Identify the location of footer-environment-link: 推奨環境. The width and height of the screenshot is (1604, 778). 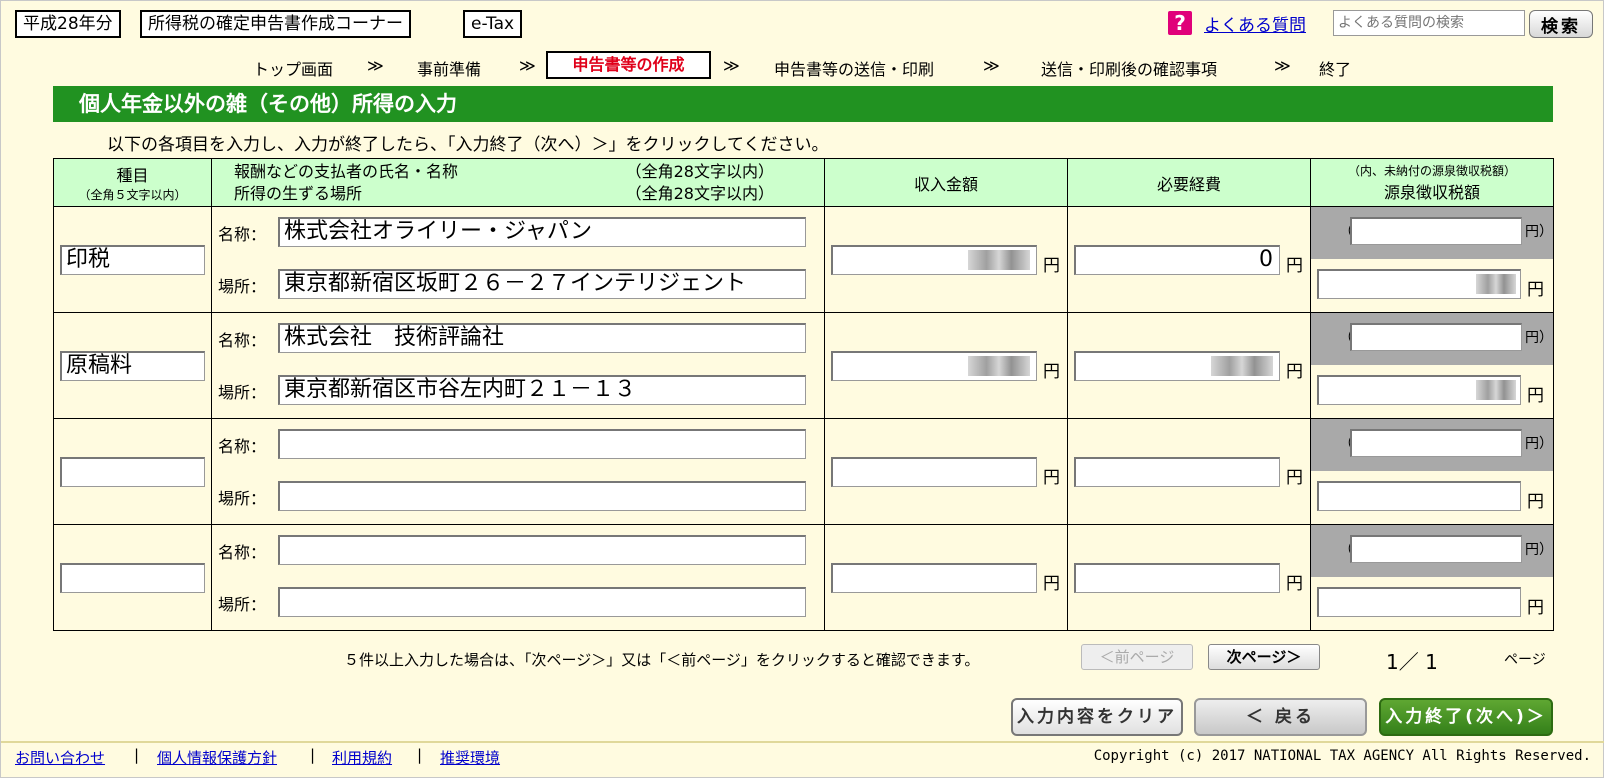
(470, 757).